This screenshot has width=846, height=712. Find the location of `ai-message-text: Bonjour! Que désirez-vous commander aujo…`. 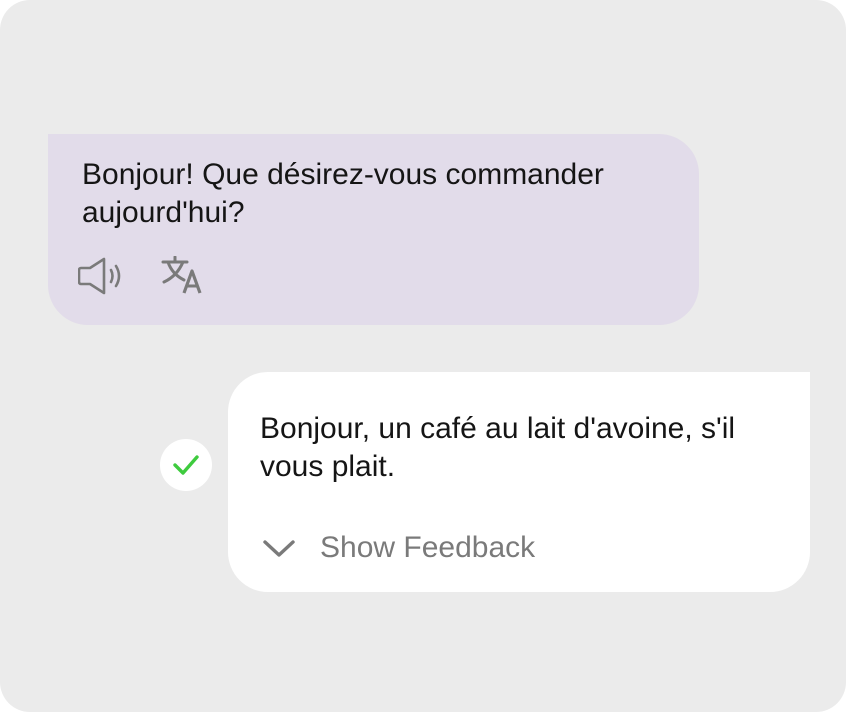

ai-message-text: Bonjour! Que désirez-vous commander aujo… is located at coordinates (343, 193).